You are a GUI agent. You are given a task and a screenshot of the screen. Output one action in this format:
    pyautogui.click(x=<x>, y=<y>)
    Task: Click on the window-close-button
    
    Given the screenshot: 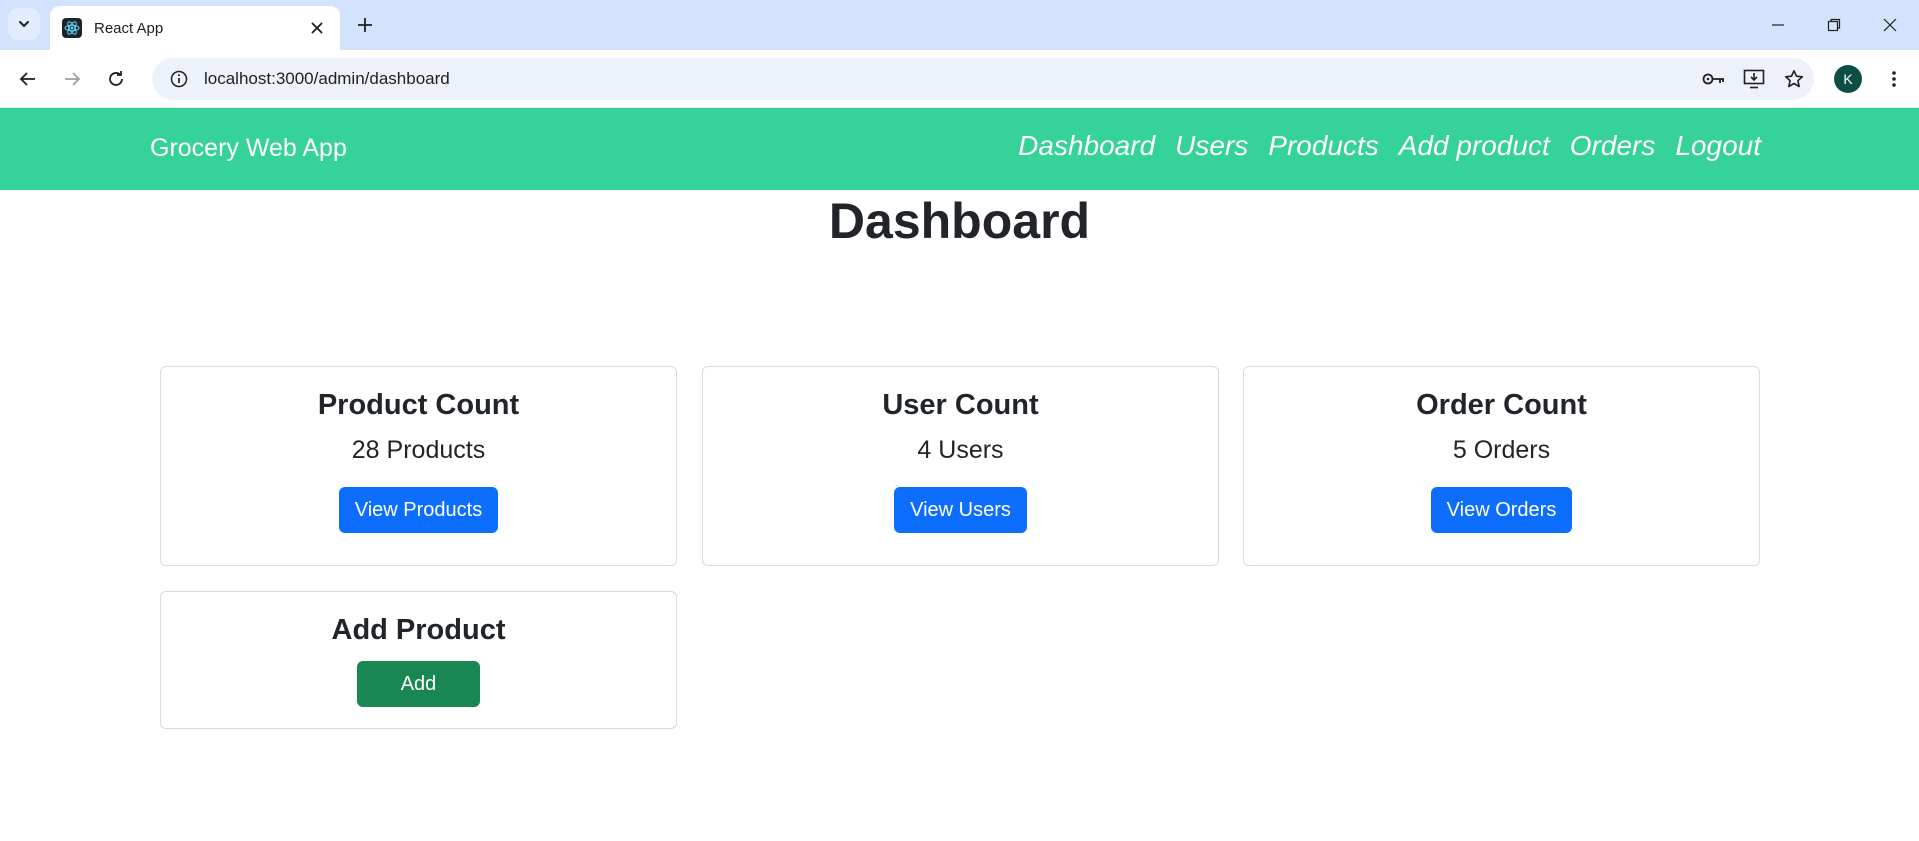 What is the action you would take?
    pyautogui.click(x=1890, y=25)
    